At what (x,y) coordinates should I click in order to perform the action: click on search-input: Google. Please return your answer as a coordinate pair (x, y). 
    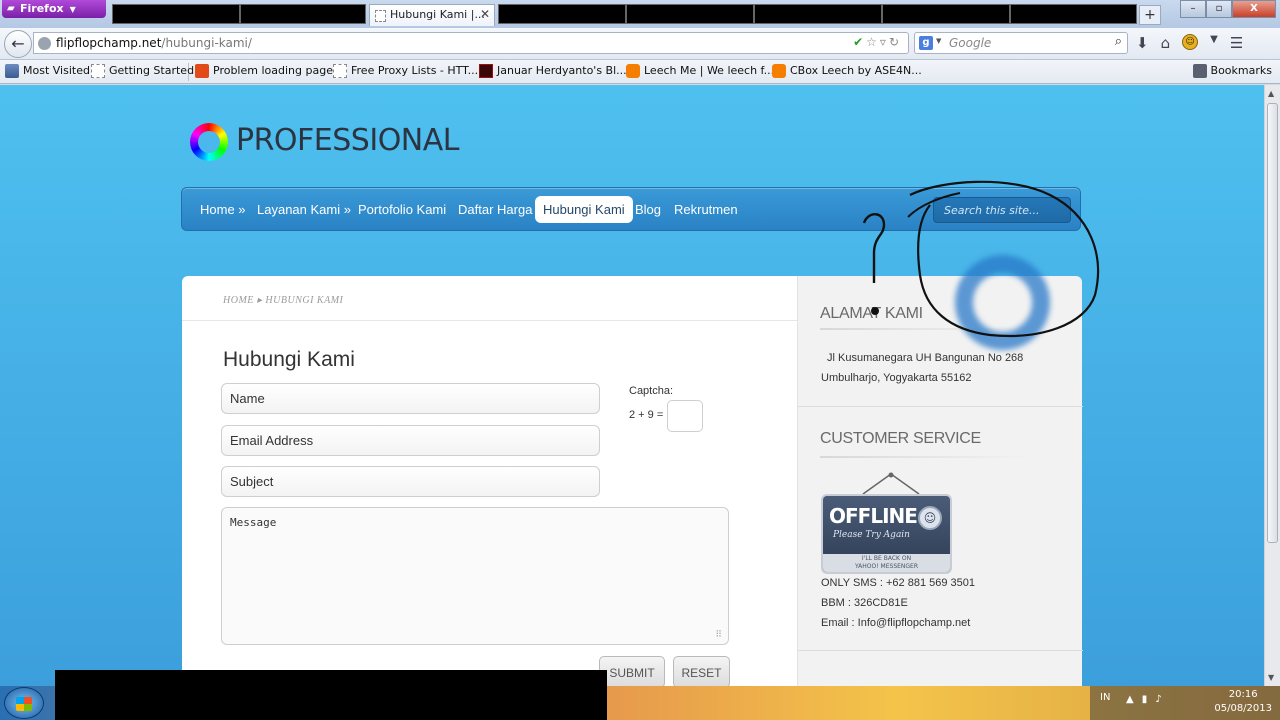
    Looking at the image, I should click on (970, 43).